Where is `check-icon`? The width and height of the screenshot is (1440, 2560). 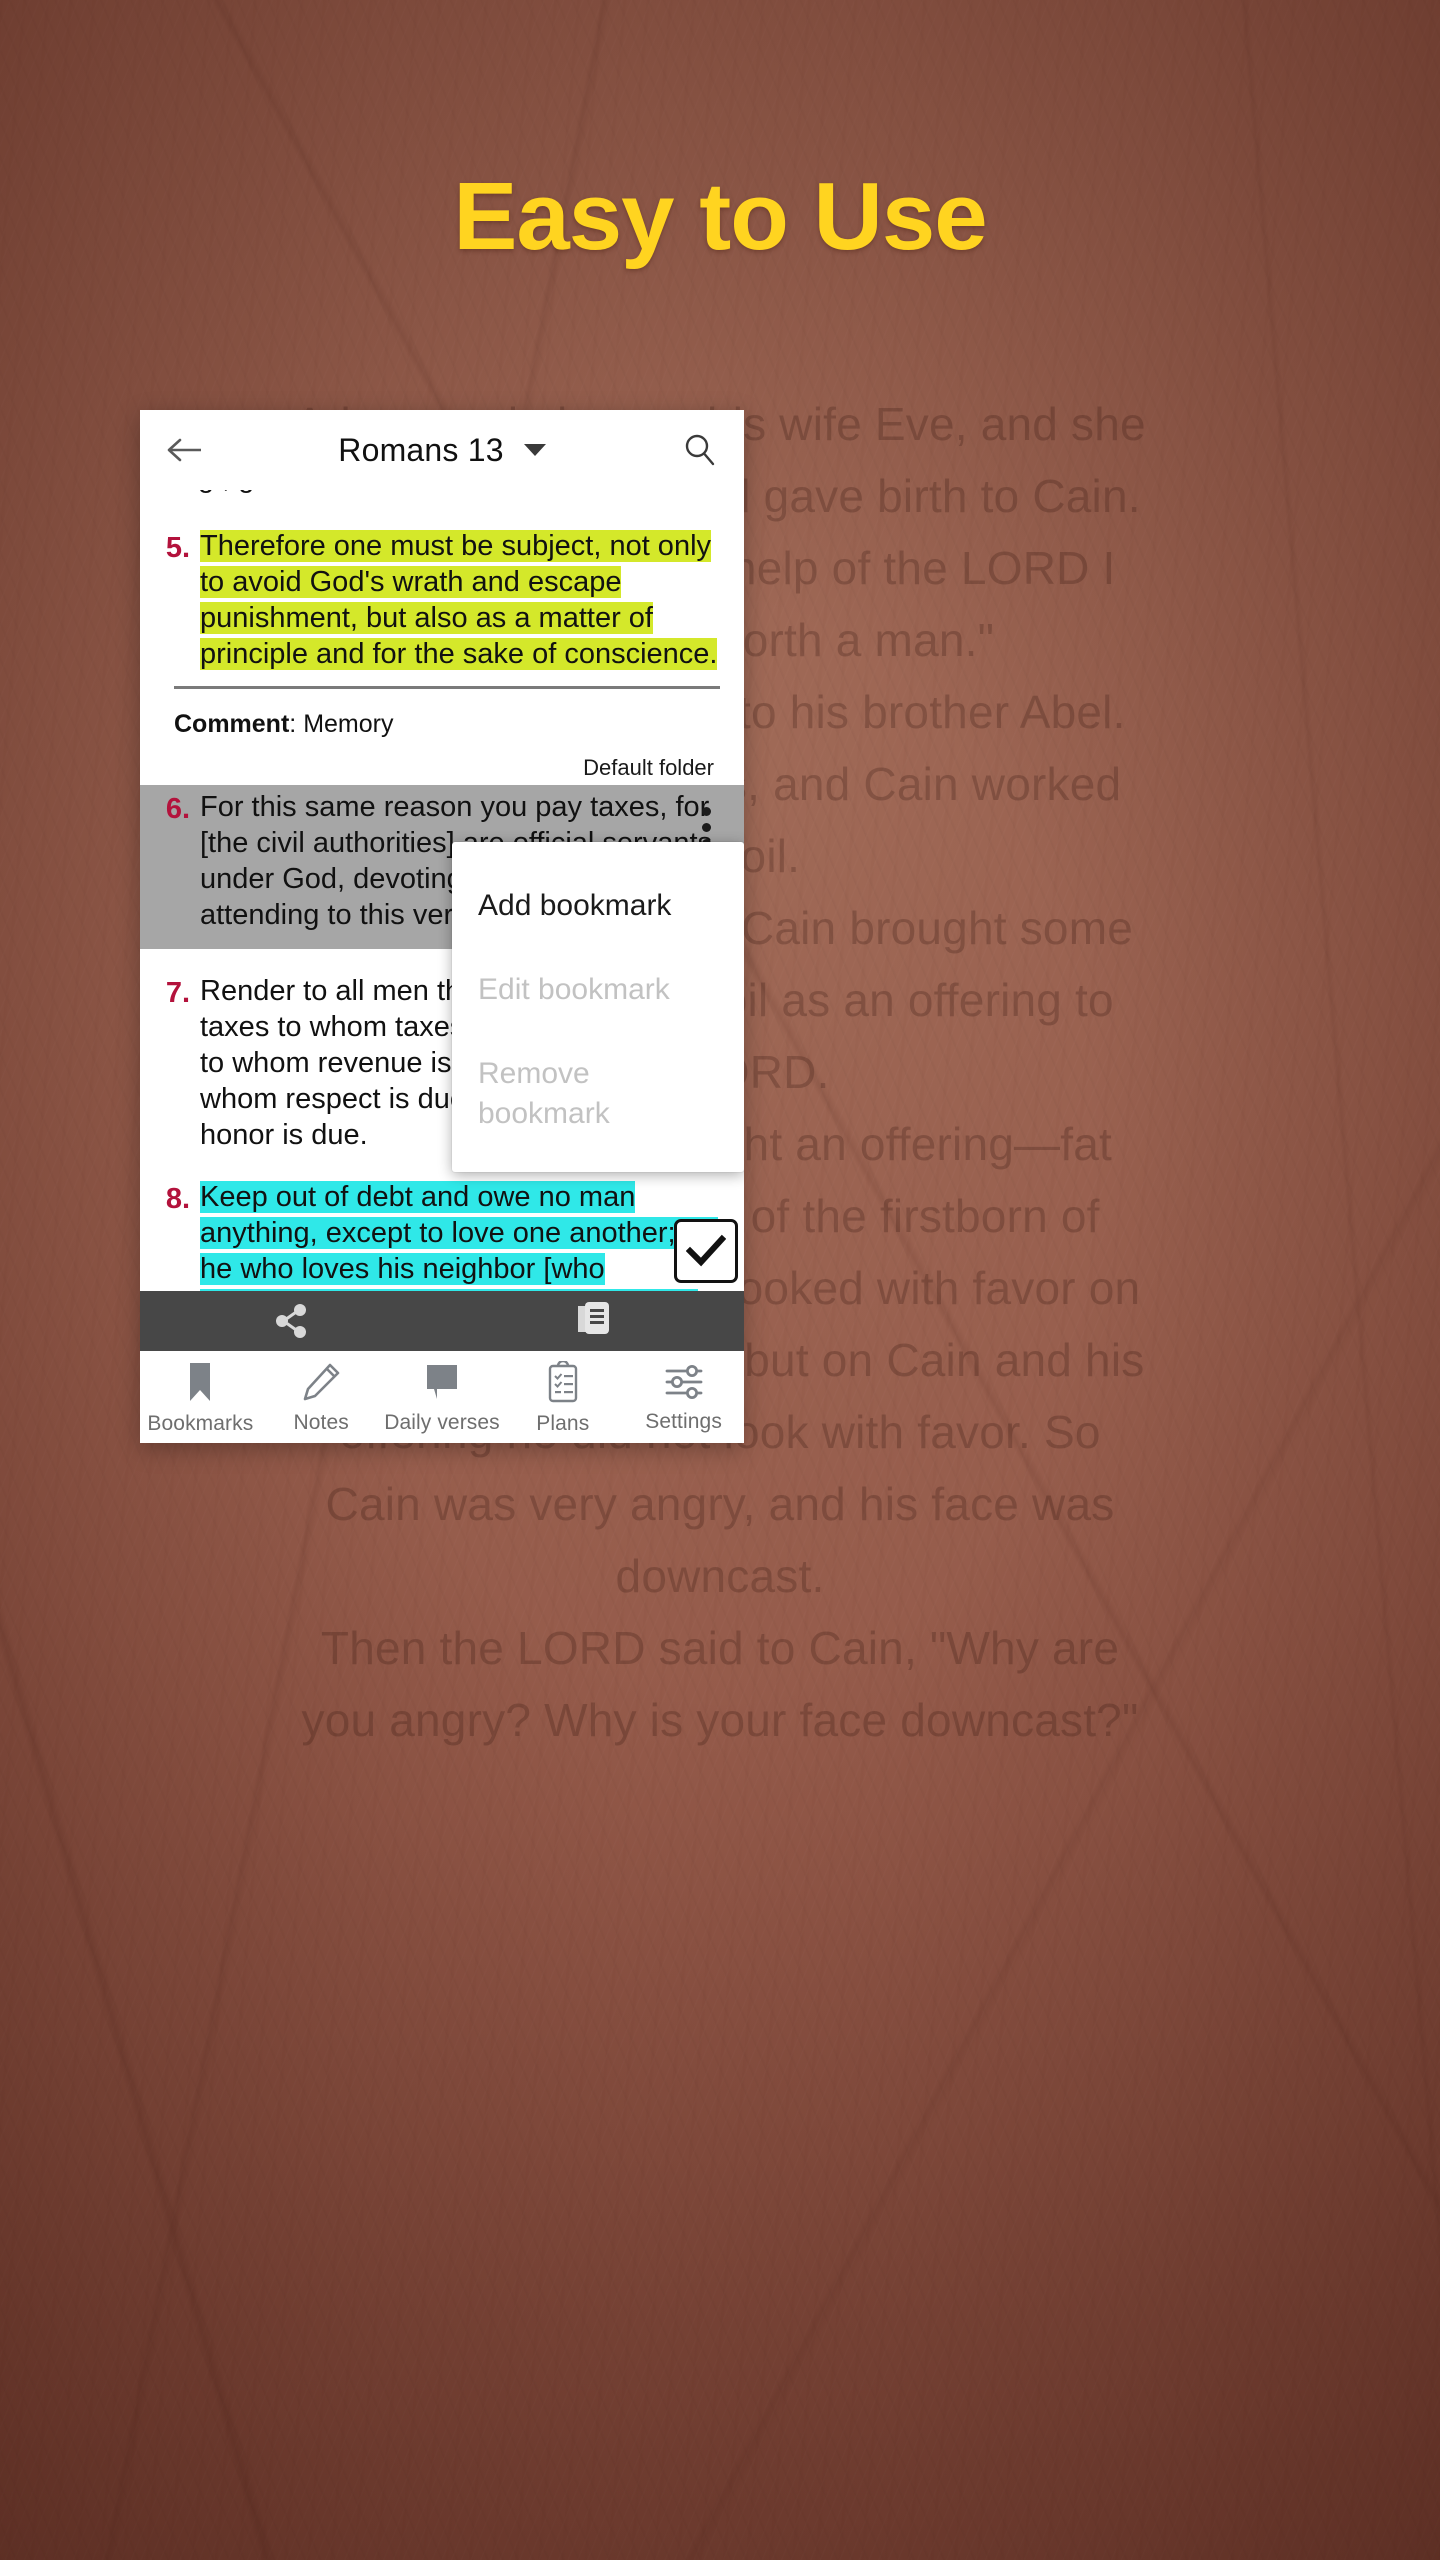
check-icon is located at coordinates (706, 1250).